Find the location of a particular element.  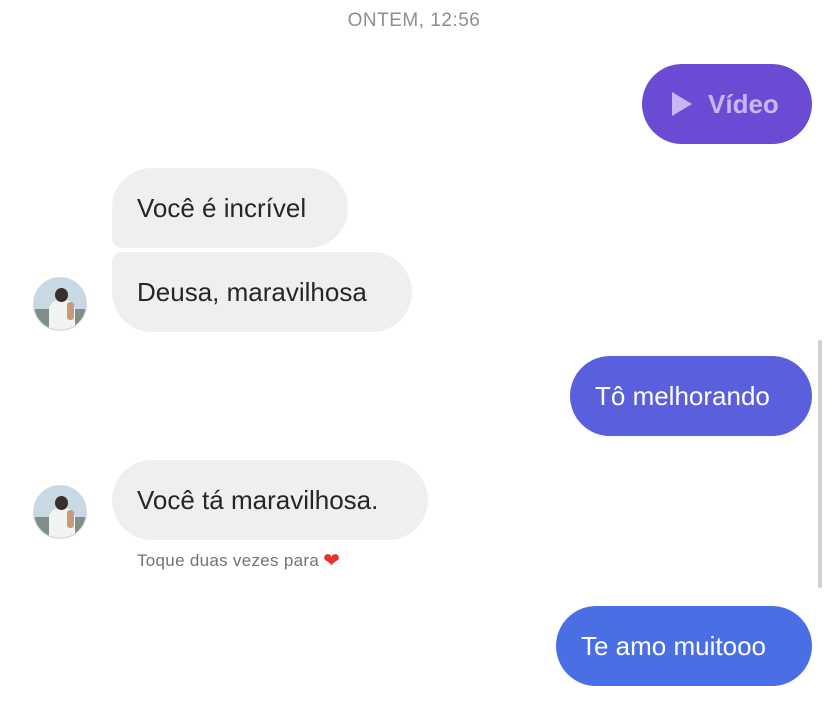

outgoing-message-bubble: Te amo muitooo is located at coordinates (684, 646).